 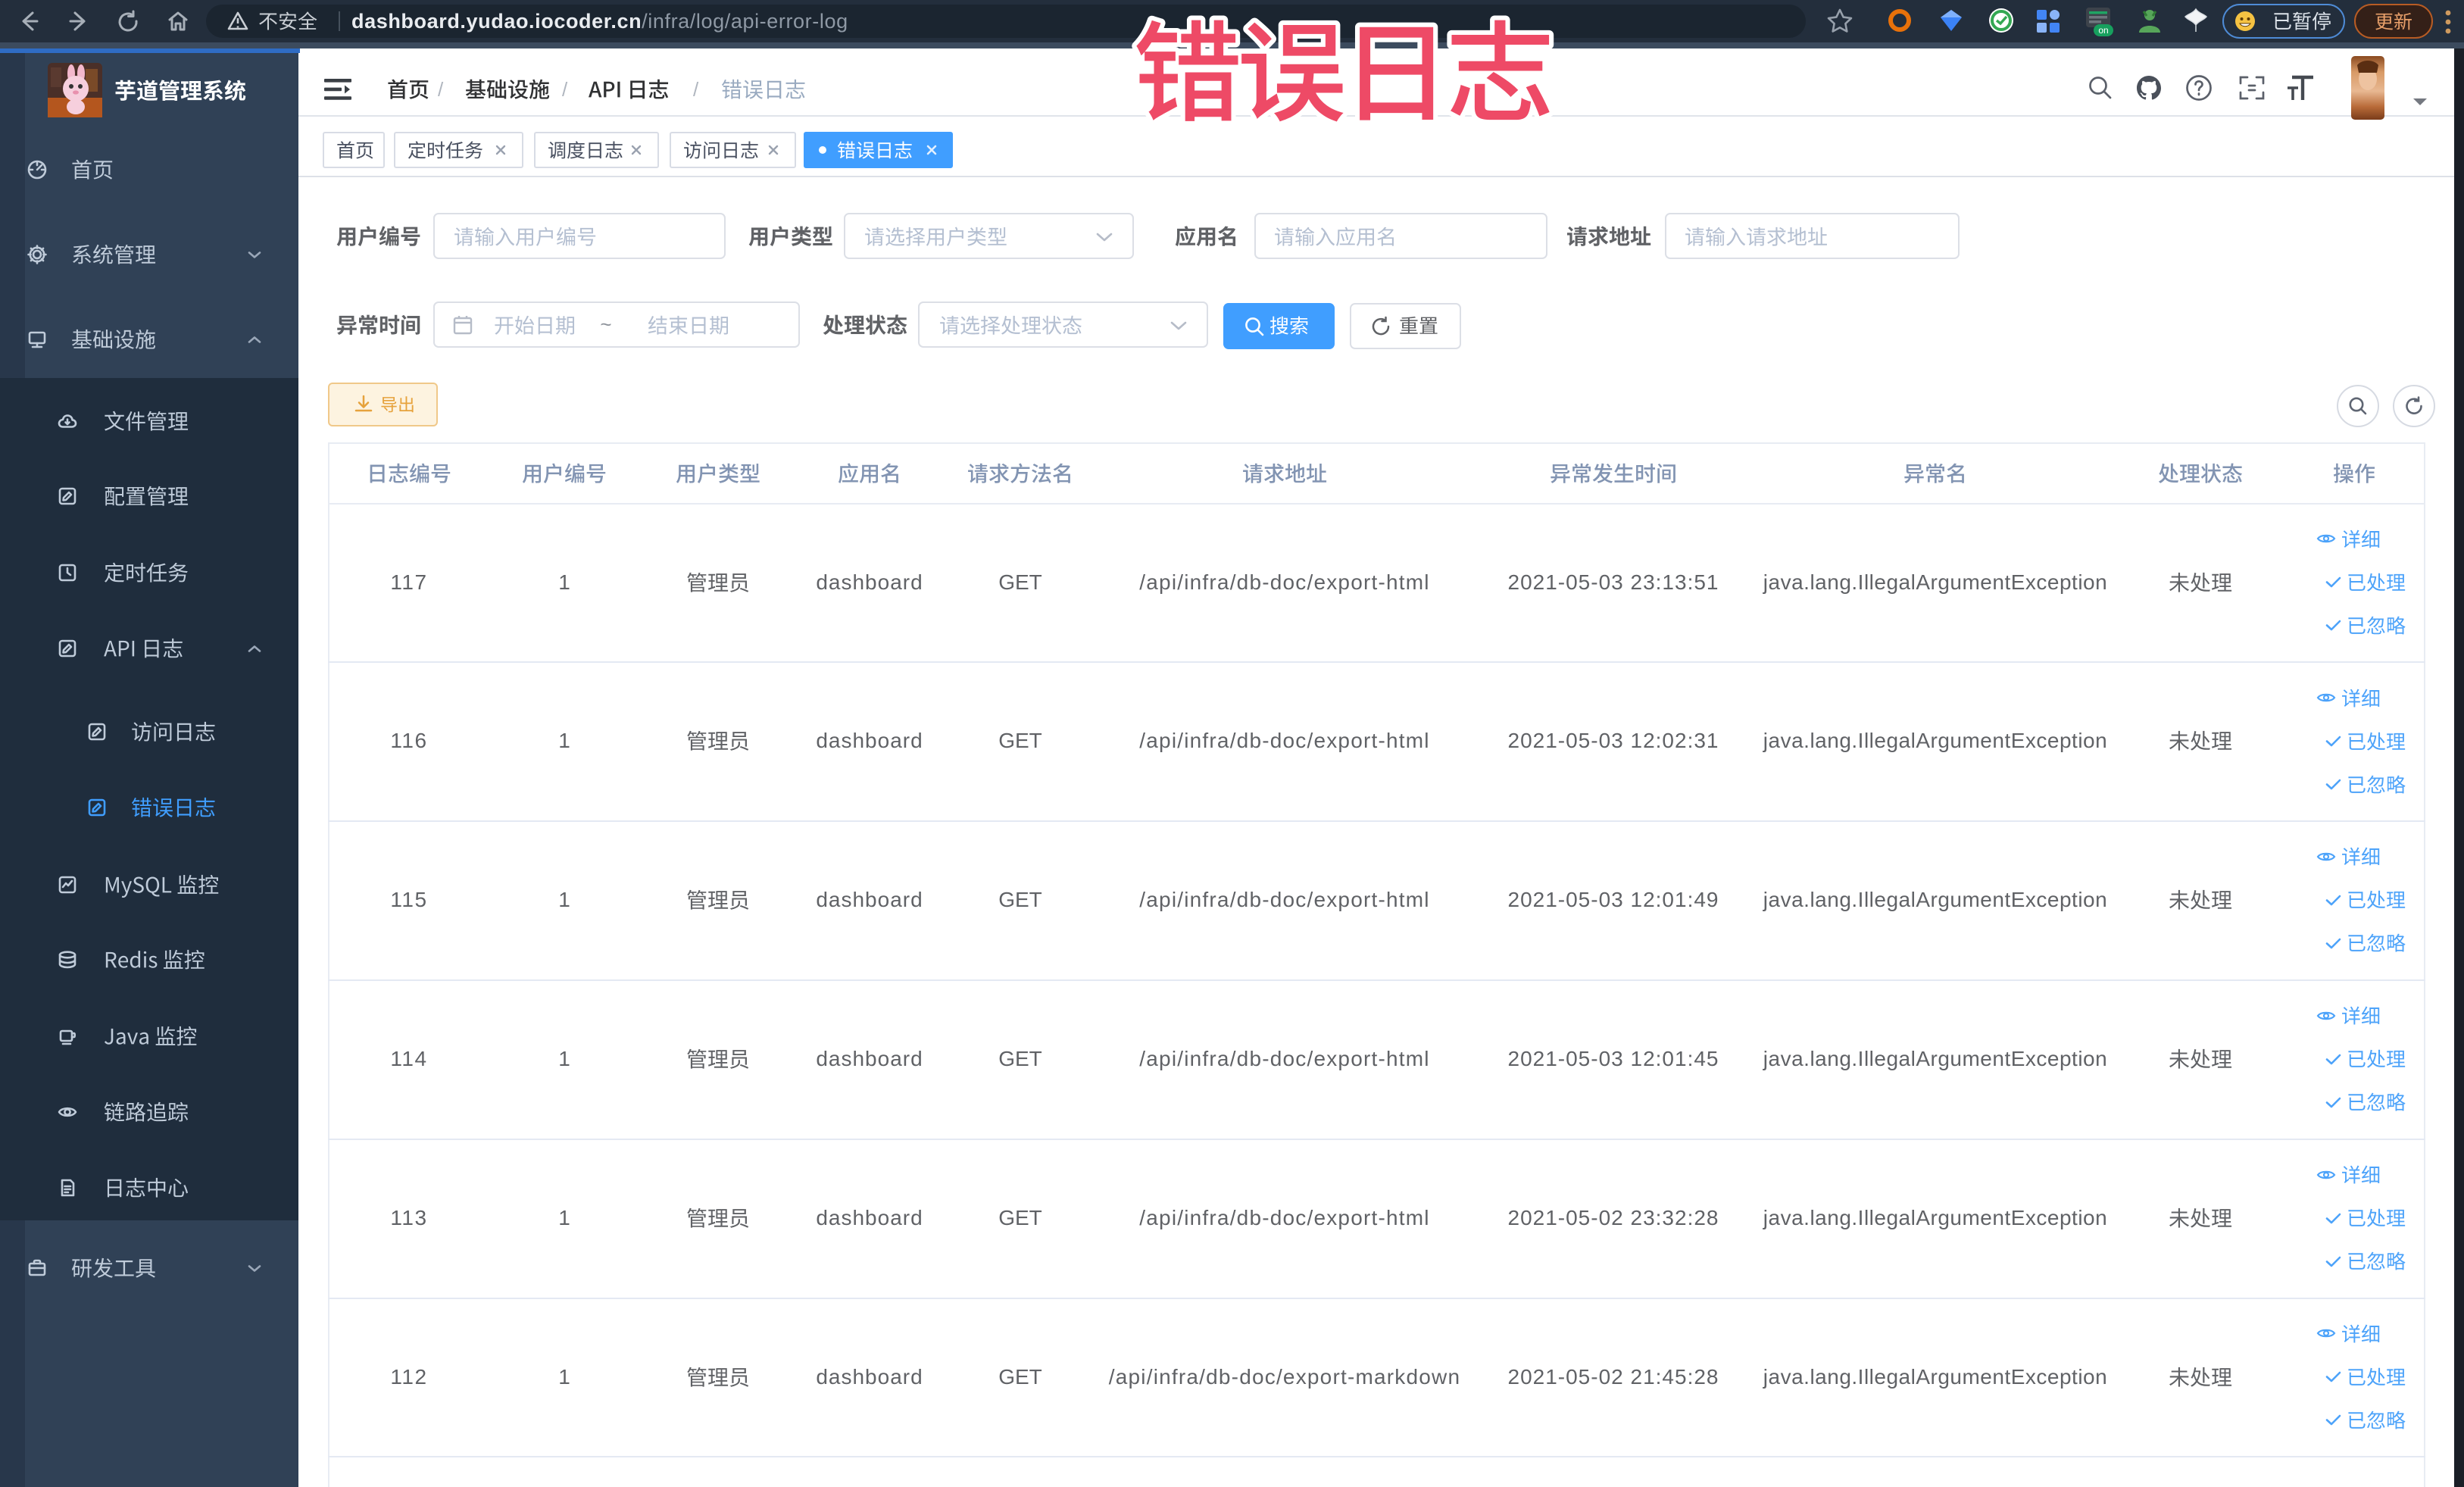 What do you see at coordinates (2103, 30) in the screenshot?
I see `svg-text: on` at bounding box center [2103, 30].